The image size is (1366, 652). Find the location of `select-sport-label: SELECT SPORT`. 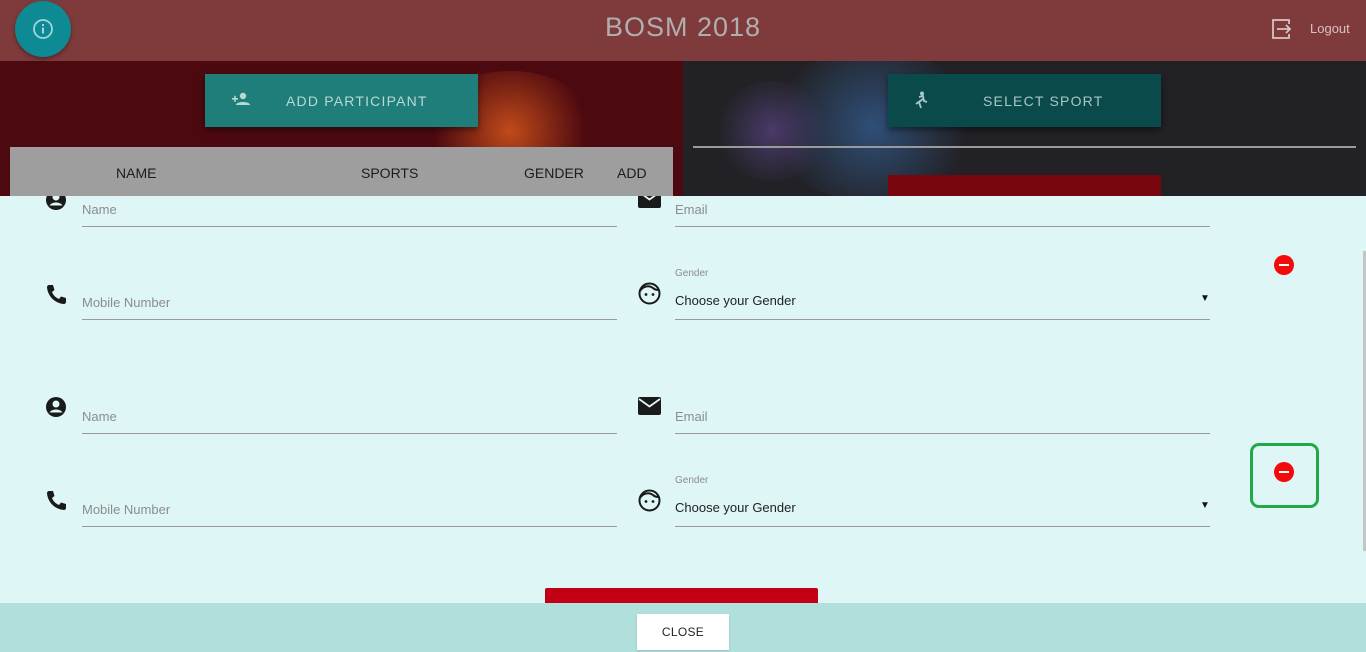

select-sport-label: SELECT SPORT is located at coordinates (1043, 101).